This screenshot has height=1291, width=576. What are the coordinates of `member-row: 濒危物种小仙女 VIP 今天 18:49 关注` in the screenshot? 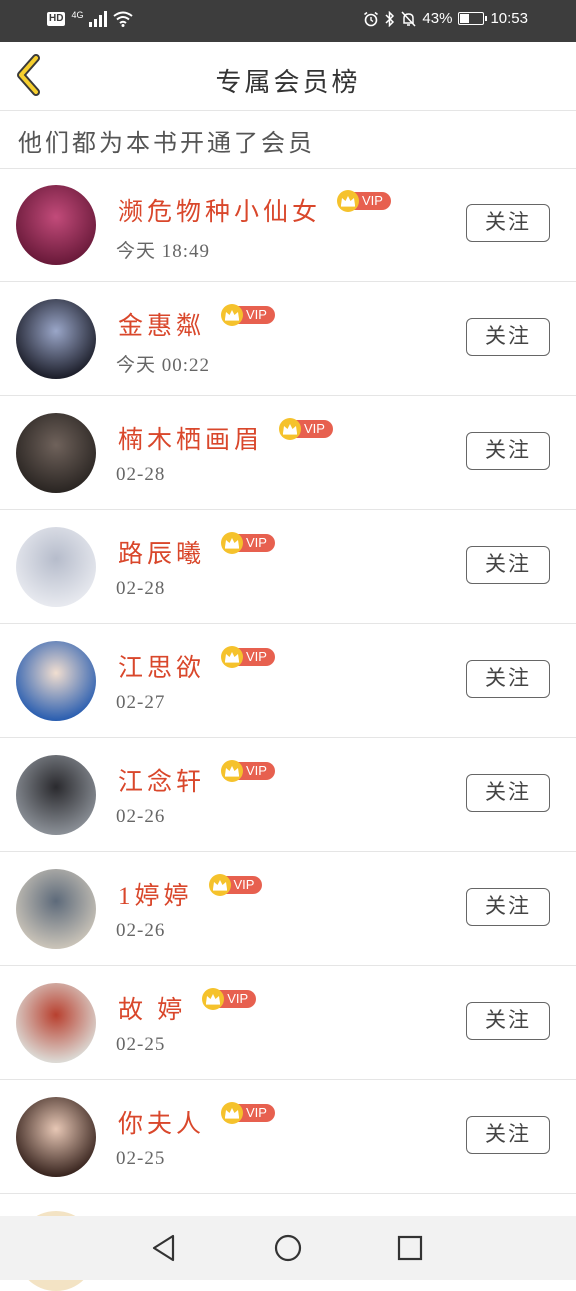 It's located at (288, 225).